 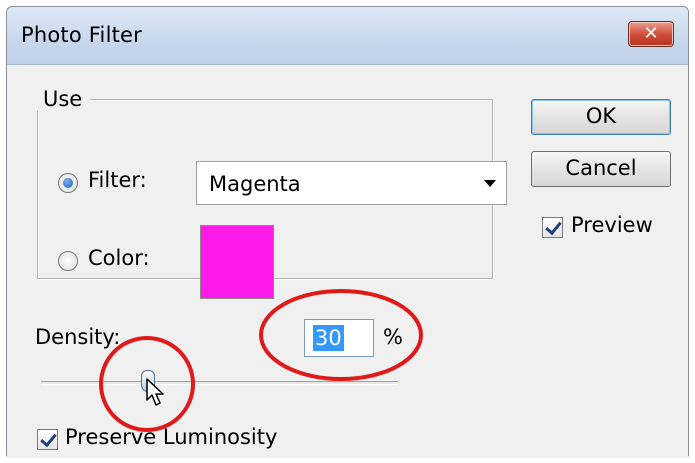 I want to click on density-value: 30, so click(x=328, y=338).